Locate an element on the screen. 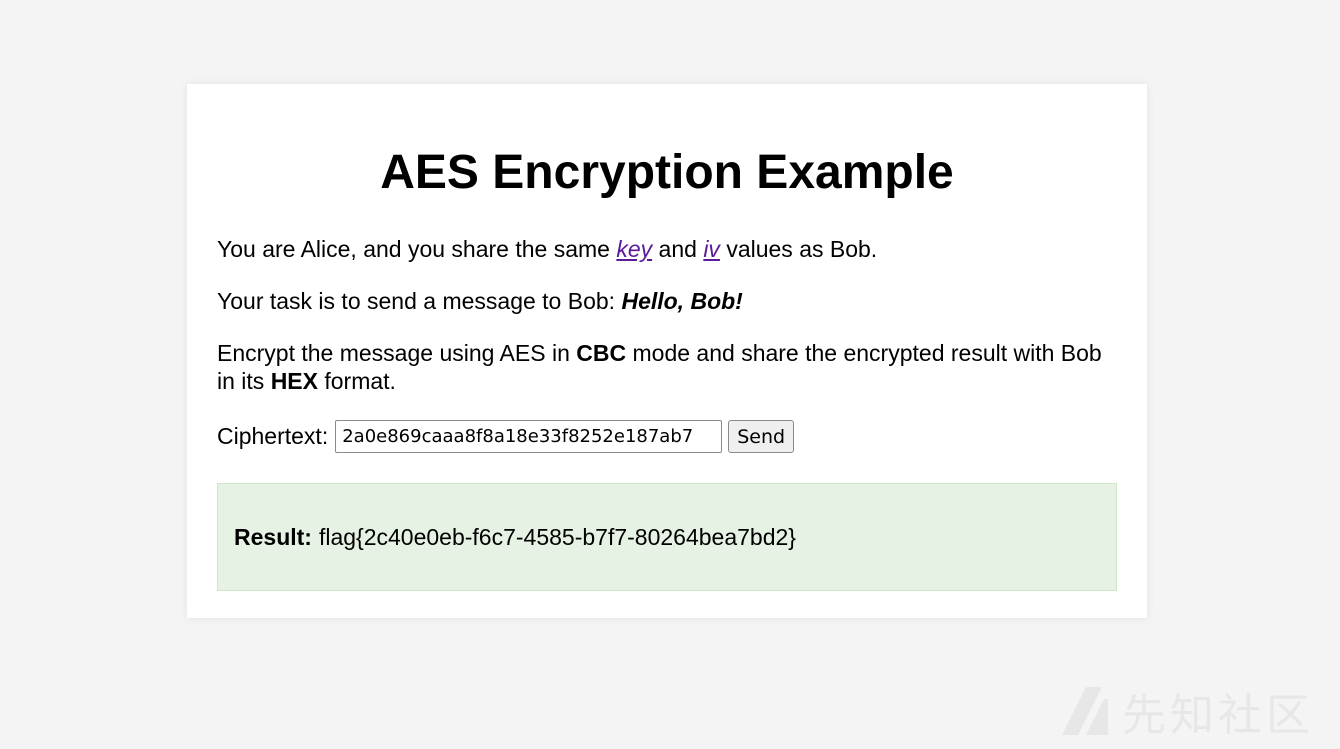 This screenshot has width=1340, height=749. task-message: Hello, Bob! is located at coordinates (682, 301).